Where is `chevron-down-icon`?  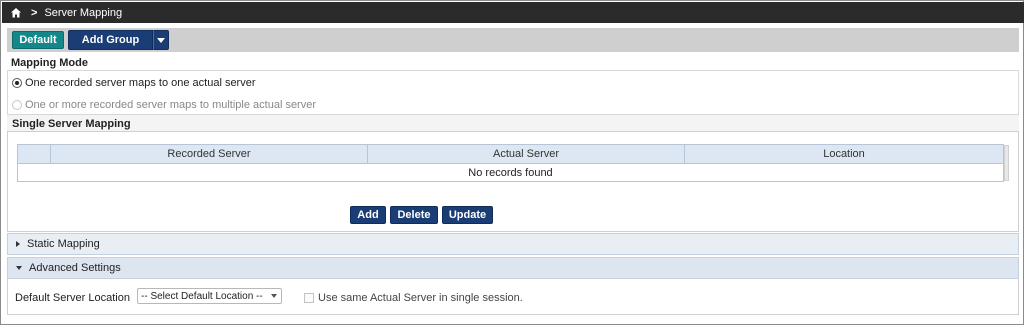
chevron-down-icon is located at coordinates (274, 296).